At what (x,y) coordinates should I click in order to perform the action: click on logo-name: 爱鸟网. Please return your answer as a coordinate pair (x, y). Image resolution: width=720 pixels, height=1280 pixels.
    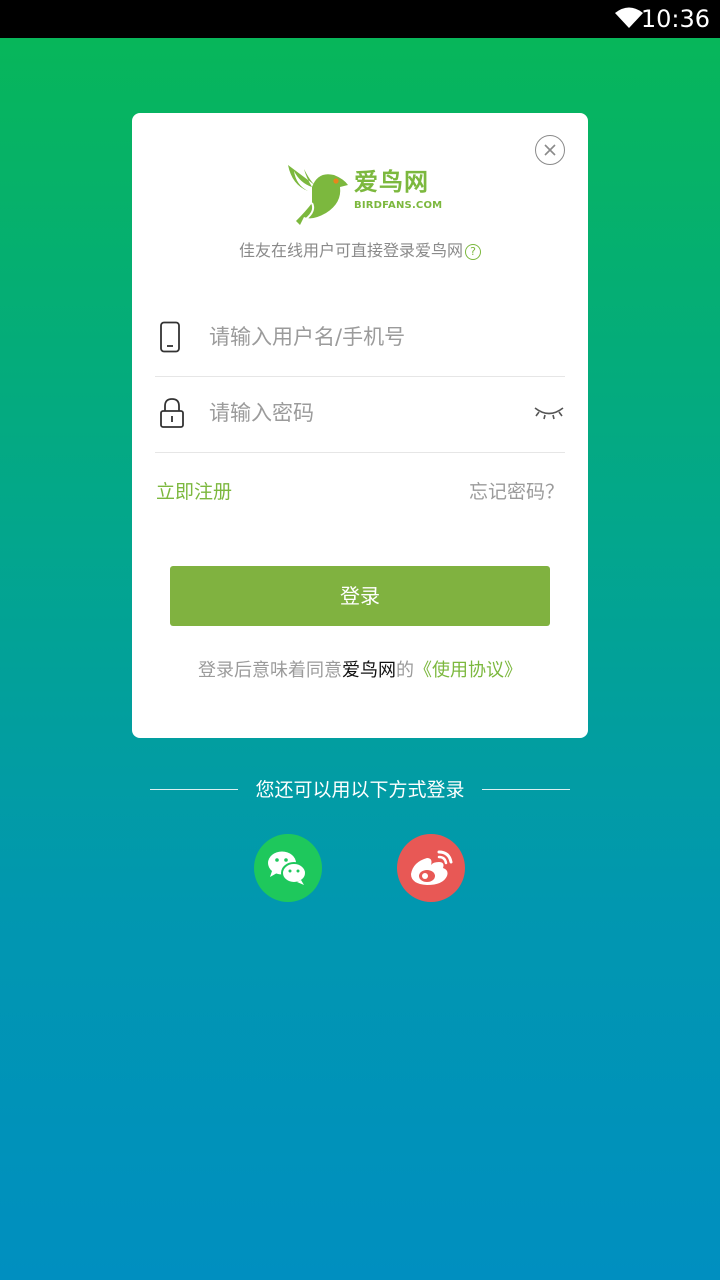
    Looking at the image, I should click on (391, 182).